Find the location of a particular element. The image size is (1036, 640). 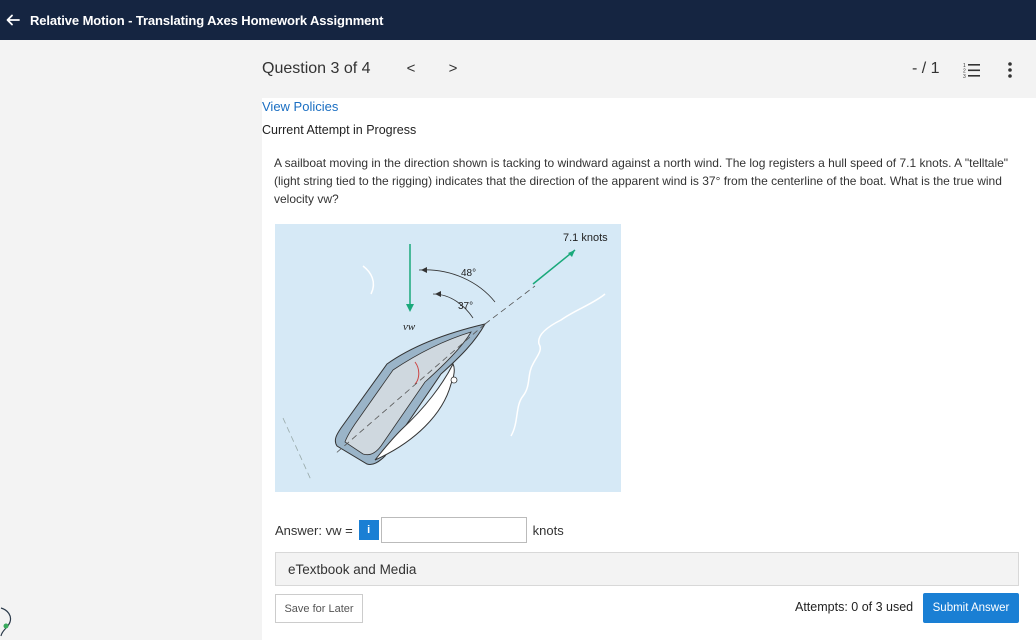

sailboat-figure: 7.1 knots 48° 37° vw is located at coordinates (448, 358).